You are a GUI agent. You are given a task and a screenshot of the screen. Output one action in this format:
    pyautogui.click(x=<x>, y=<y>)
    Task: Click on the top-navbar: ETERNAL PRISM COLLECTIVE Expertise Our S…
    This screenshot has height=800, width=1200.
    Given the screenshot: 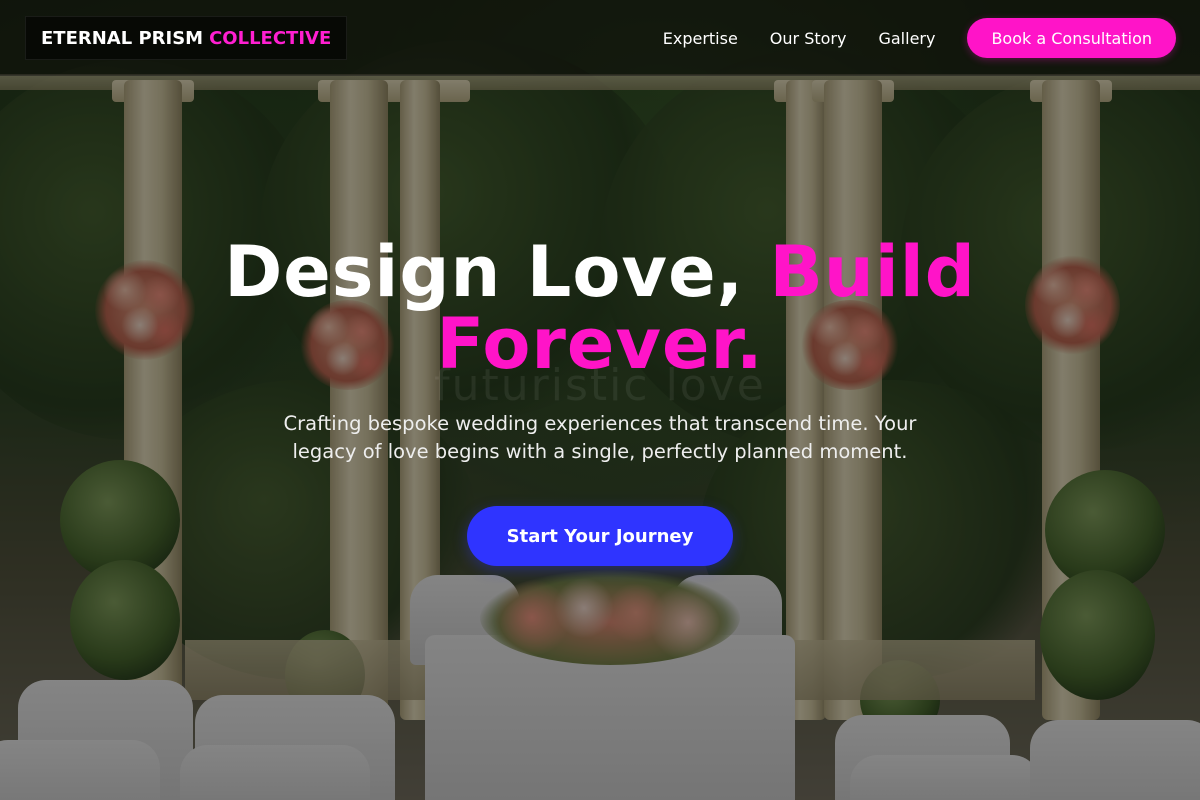 What is the action you would take?
    pyautogui.click(x=600, y=38)
    